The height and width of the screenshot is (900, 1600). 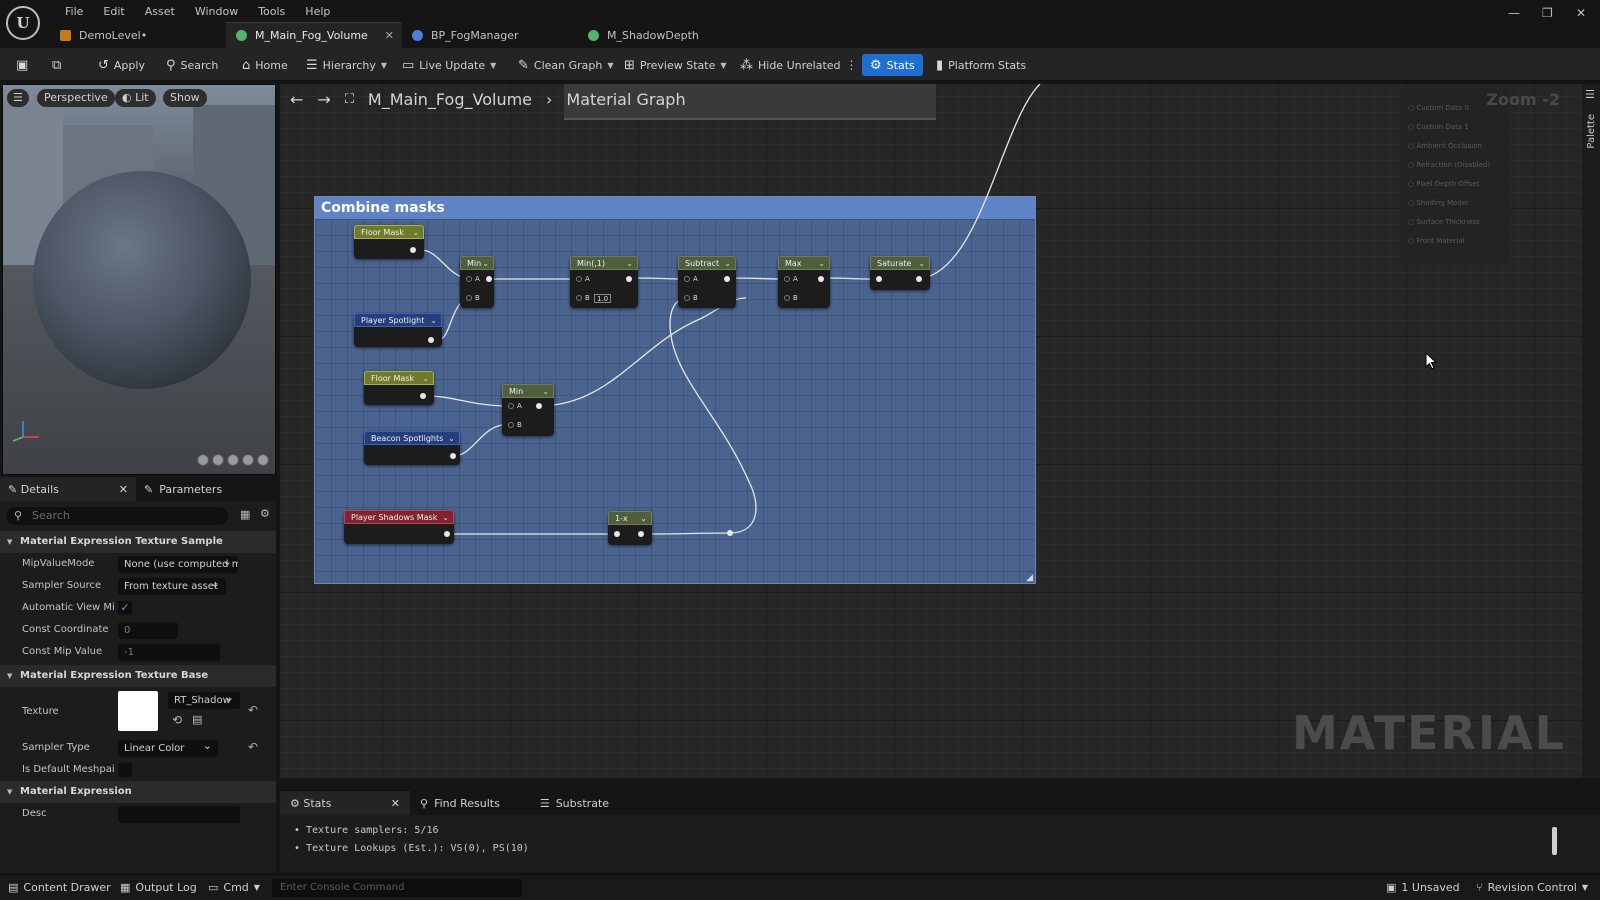 What do you see at coordinates (630, 528) in the screenshot?
I see `node-one-minus: 1-x ⌄` at bounding box center [630, 528].